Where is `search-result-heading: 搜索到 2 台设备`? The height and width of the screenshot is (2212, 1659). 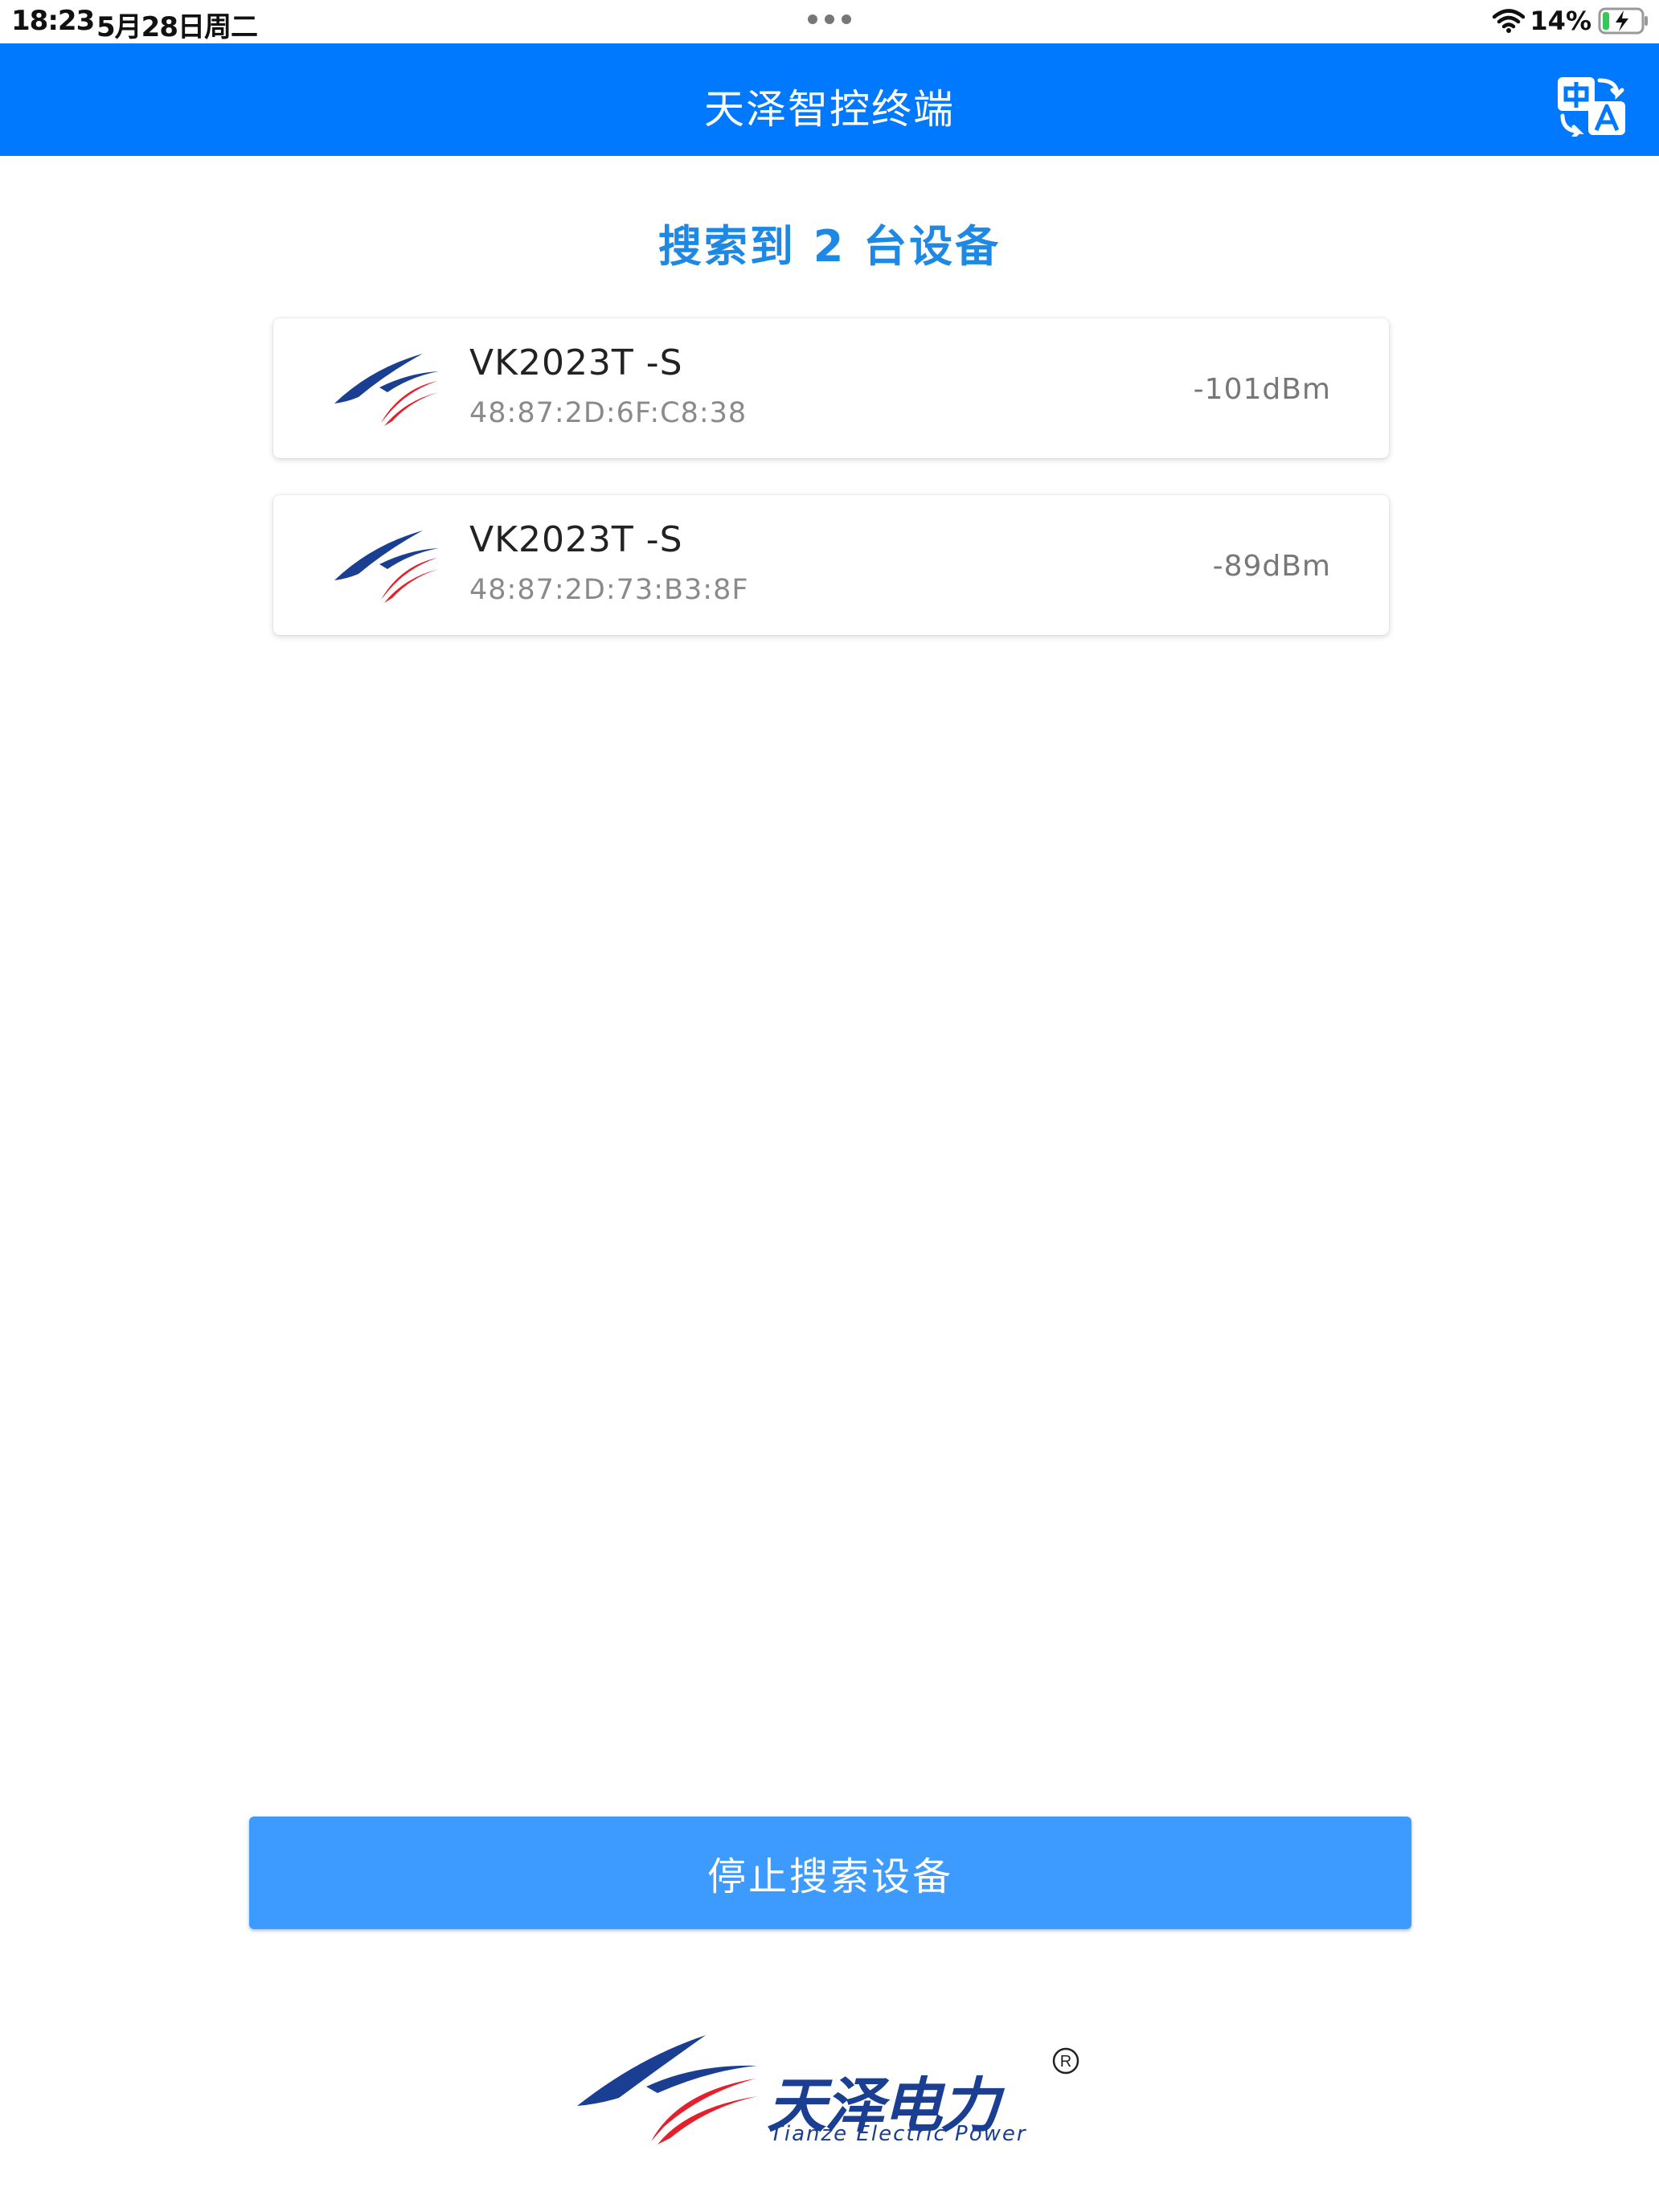
search-result-heading: 搜索到 2 台设备 is located at coordinates (829, 246).